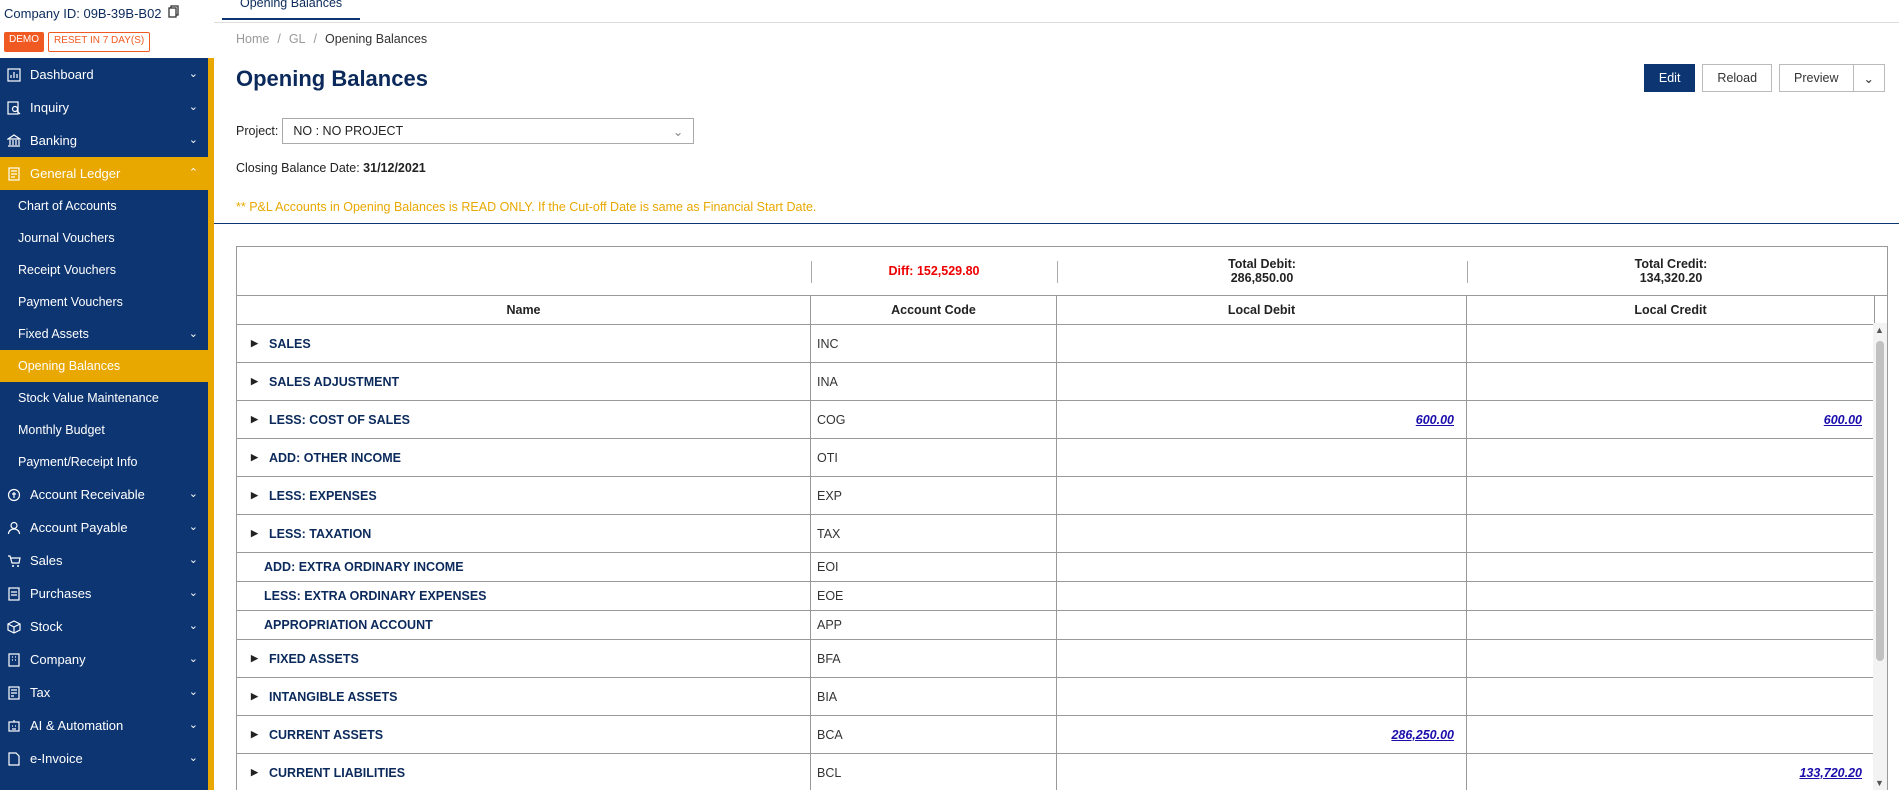 Image resolution: width=1899 pixels, height=790 pixels. I want to click on table-row: ▶ LESS: COST OF SALES COG 600.00 600.00, so click(1062, 420).